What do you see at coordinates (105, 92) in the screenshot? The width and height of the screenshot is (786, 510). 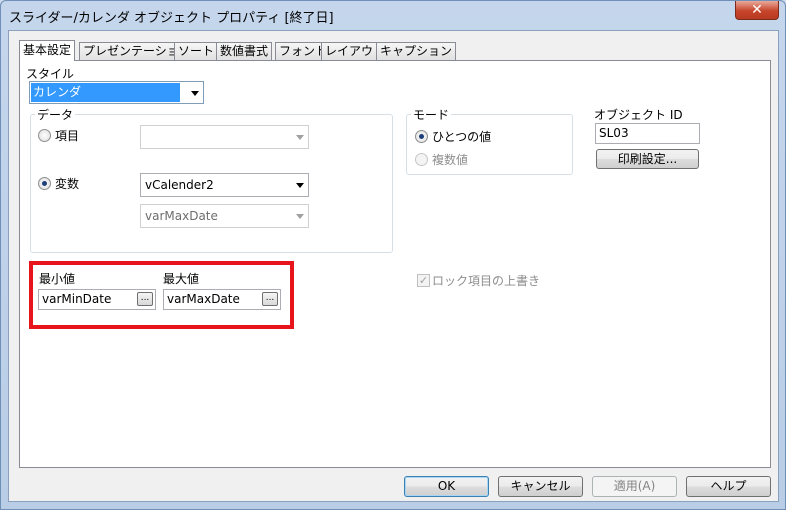 I see `style-selected-value: カレンダ` at bounding box center [105, 92].